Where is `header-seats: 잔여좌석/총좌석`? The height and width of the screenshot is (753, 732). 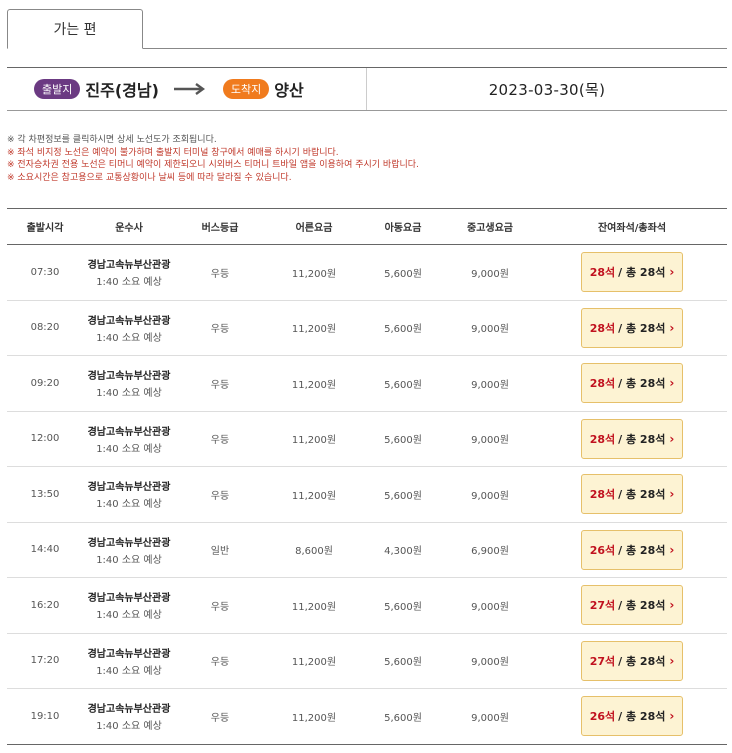
header-seats: 잔여좌석/총좌석 is located at coordinates (632, 226).